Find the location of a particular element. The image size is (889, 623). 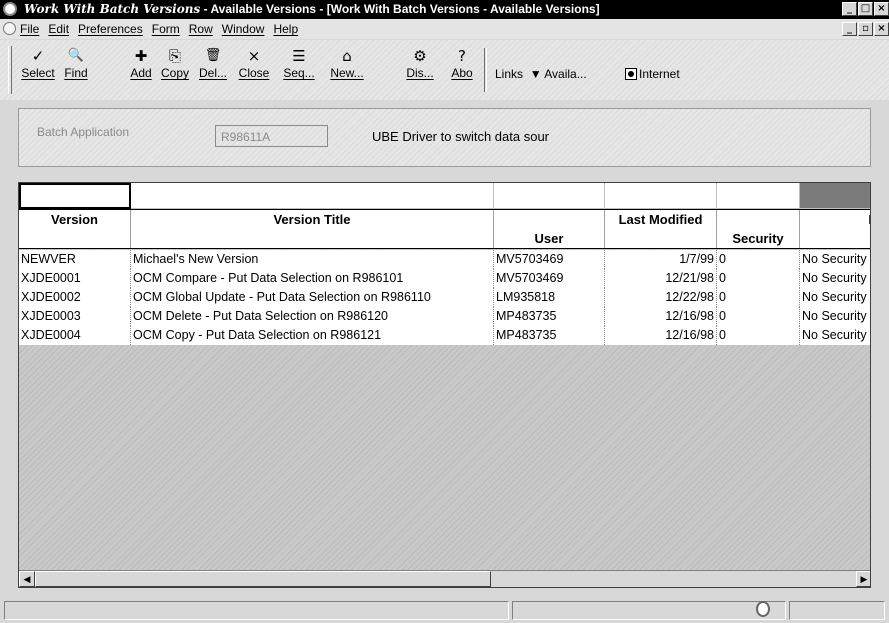

about-label: Abo is located at coordinates (462, 73).